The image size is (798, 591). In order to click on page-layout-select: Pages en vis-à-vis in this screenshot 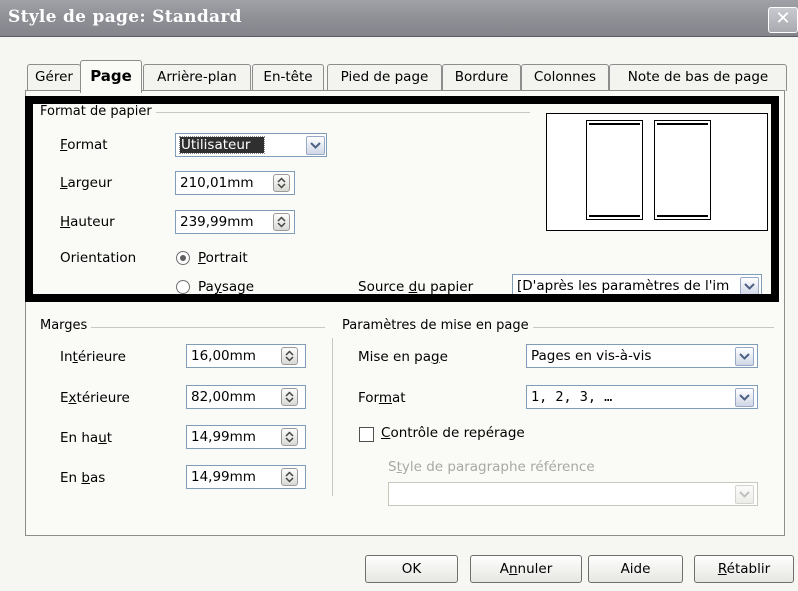, I will do `click(642, 356)`.